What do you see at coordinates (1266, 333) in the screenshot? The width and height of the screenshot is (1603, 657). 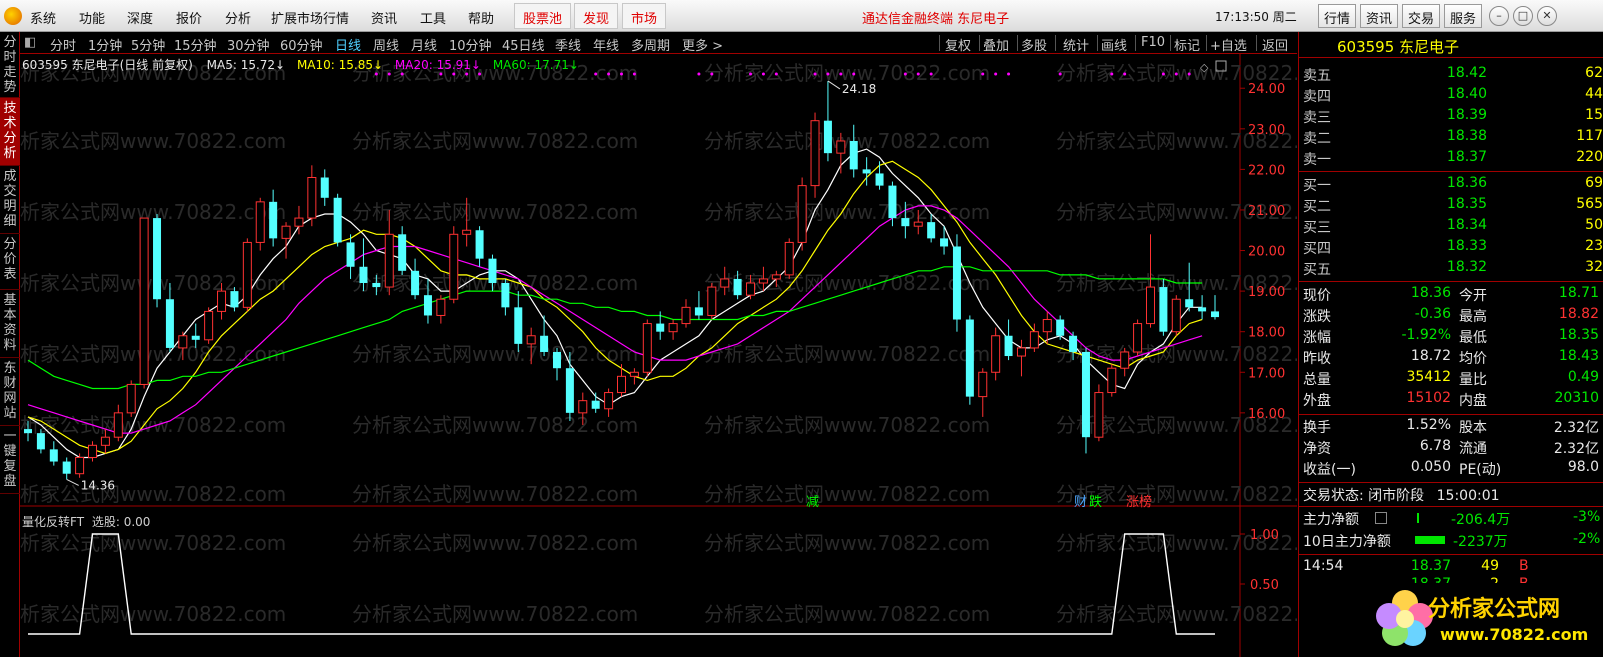 I see `y-tick-label: 18.00` at bounding box center [1266, 333].